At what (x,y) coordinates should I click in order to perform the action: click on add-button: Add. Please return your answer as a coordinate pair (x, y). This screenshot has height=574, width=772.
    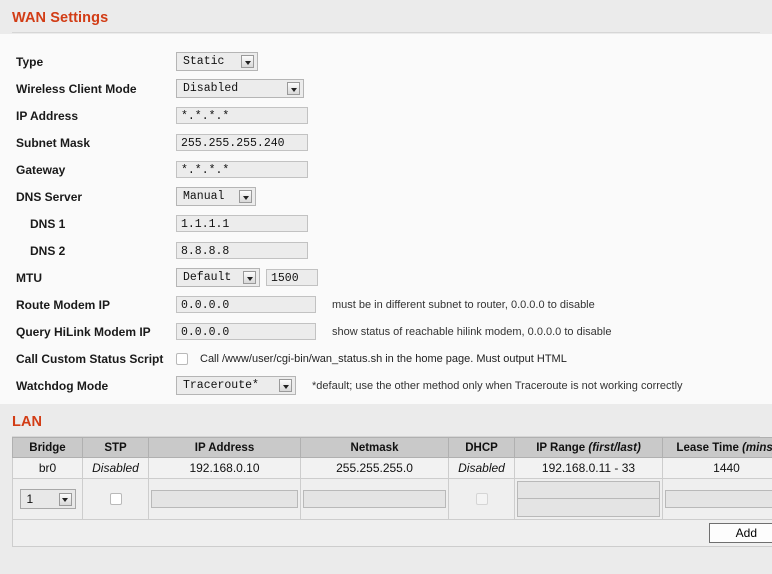
    Looking at the image, I should click on (740, 533).